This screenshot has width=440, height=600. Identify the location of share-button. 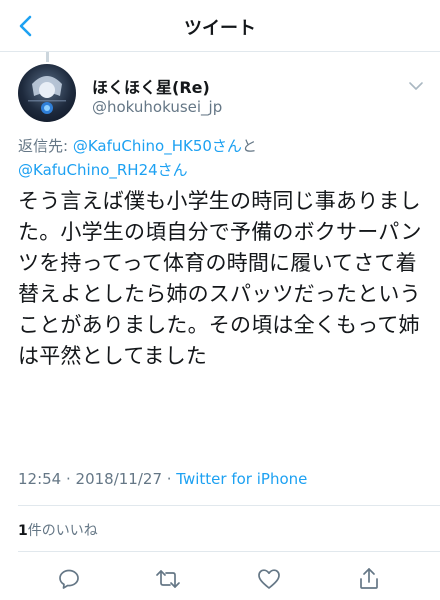
(369, 579).